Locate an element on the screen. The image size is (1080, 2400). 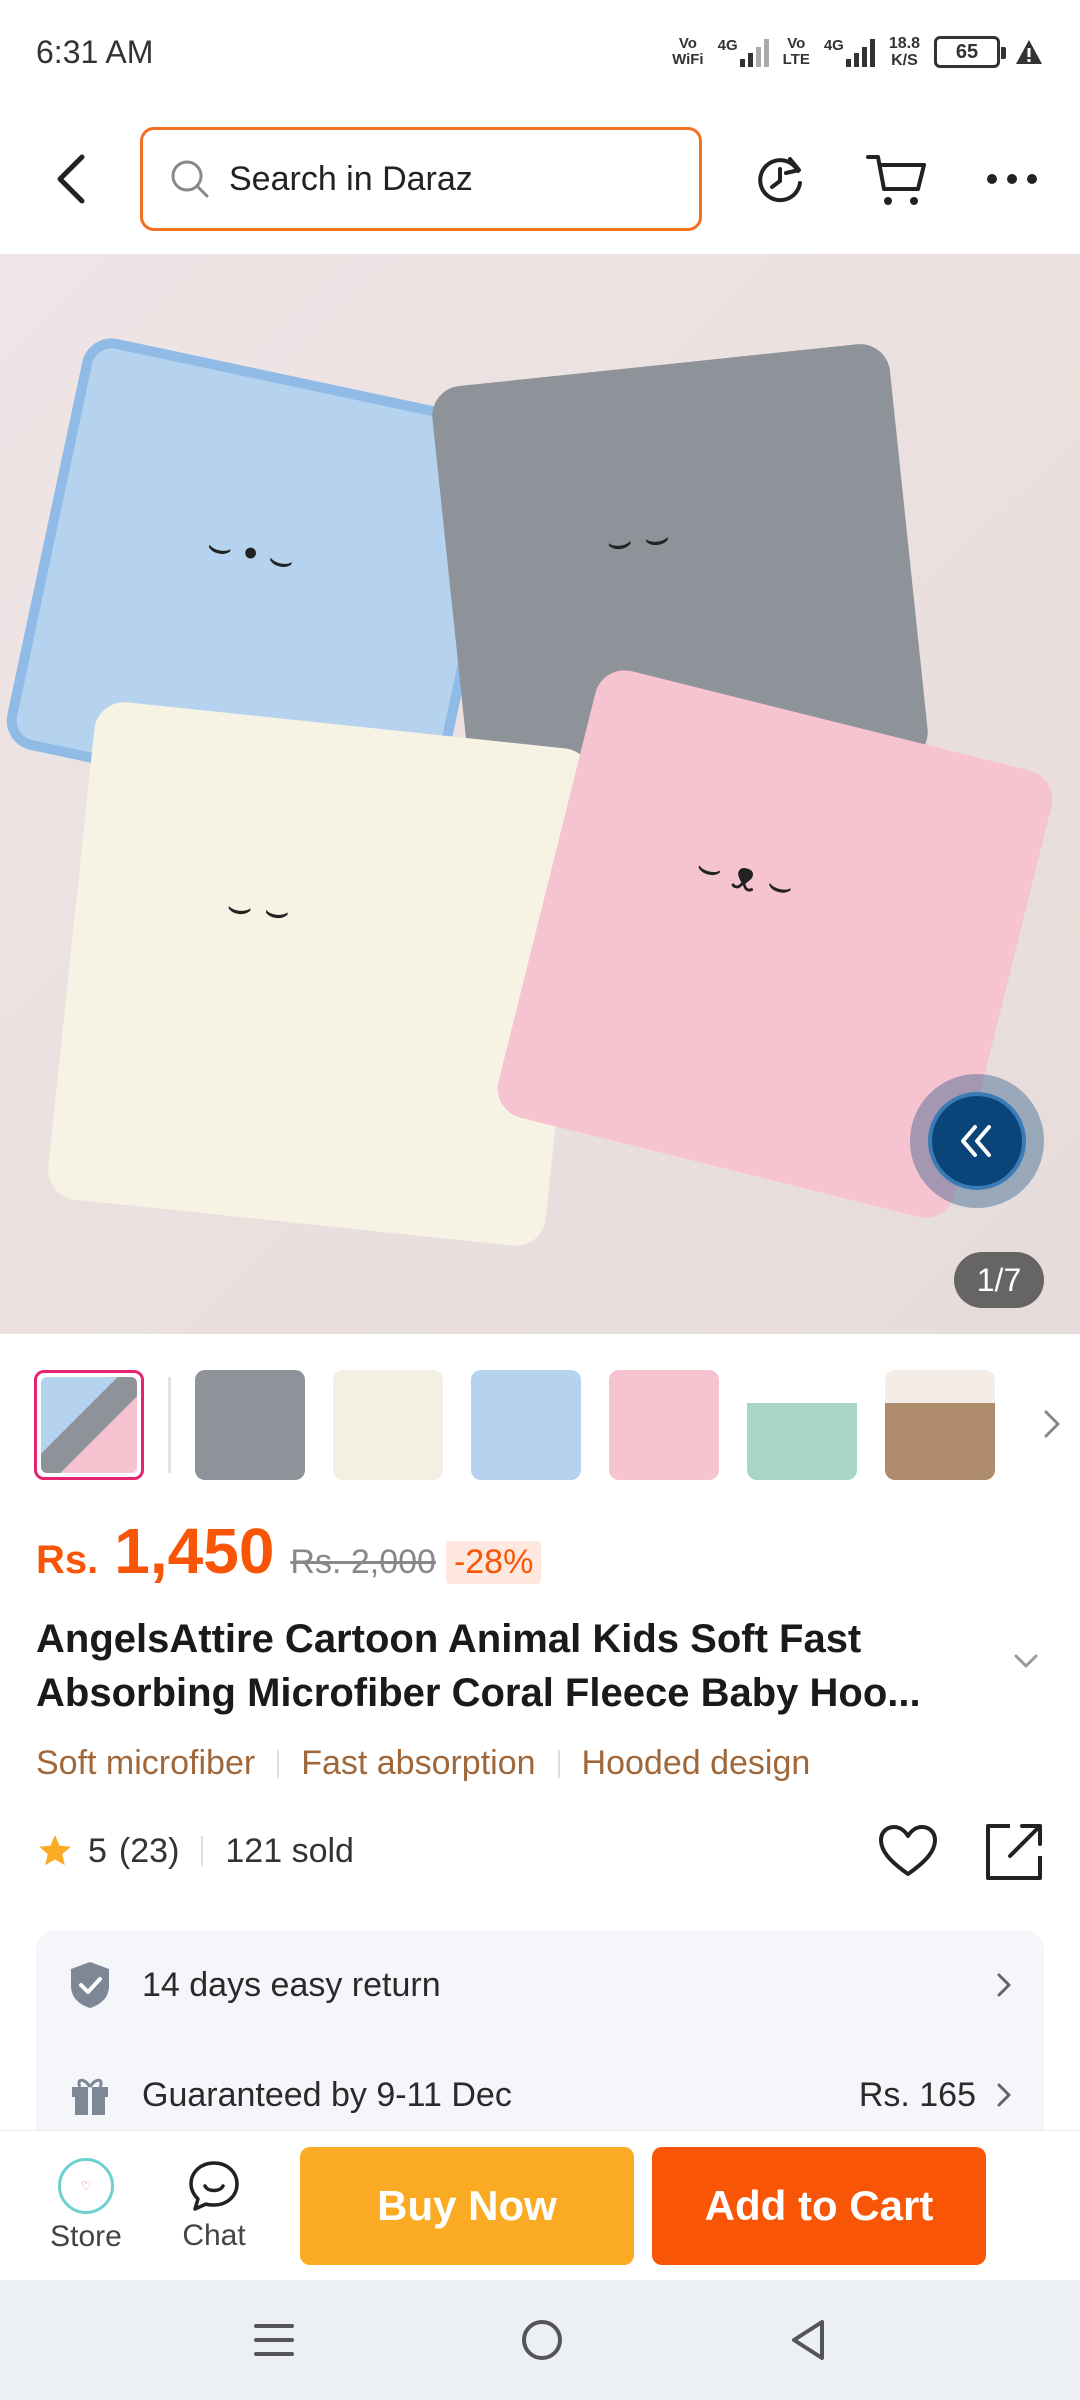
search-placeholder: Search in Daraz is located at coordinates (351, 178).